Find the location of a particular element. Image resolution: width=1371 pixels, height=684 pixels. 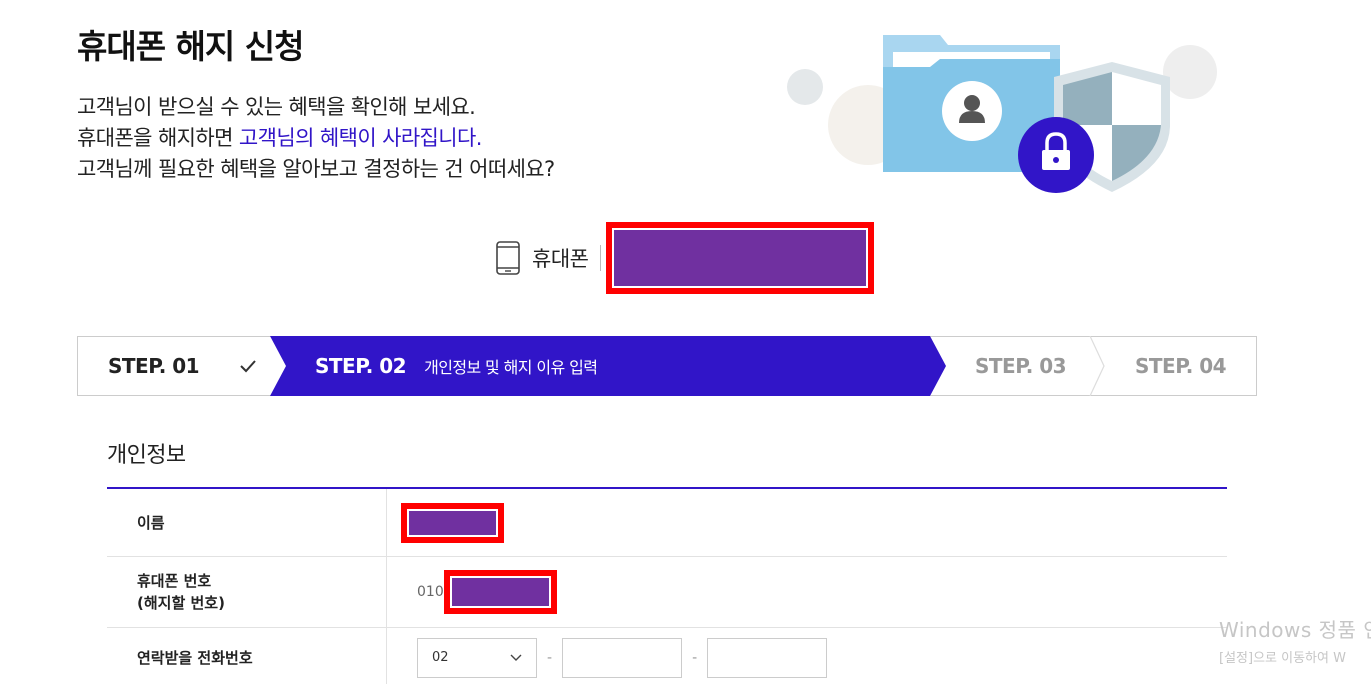

phone-number-label-line2: (해지할 번호) is located at coordinates (181, 603).